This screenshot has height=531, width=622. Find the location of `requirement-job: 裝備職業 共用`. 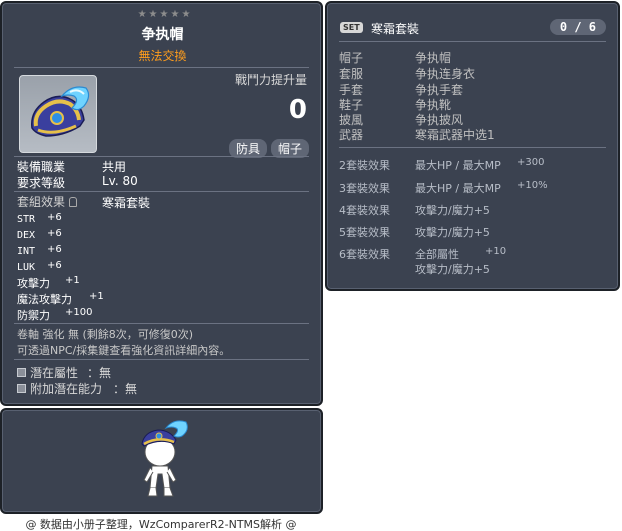

requirement-job: 裝備職業 共用 is located at coordinates (72, 167).